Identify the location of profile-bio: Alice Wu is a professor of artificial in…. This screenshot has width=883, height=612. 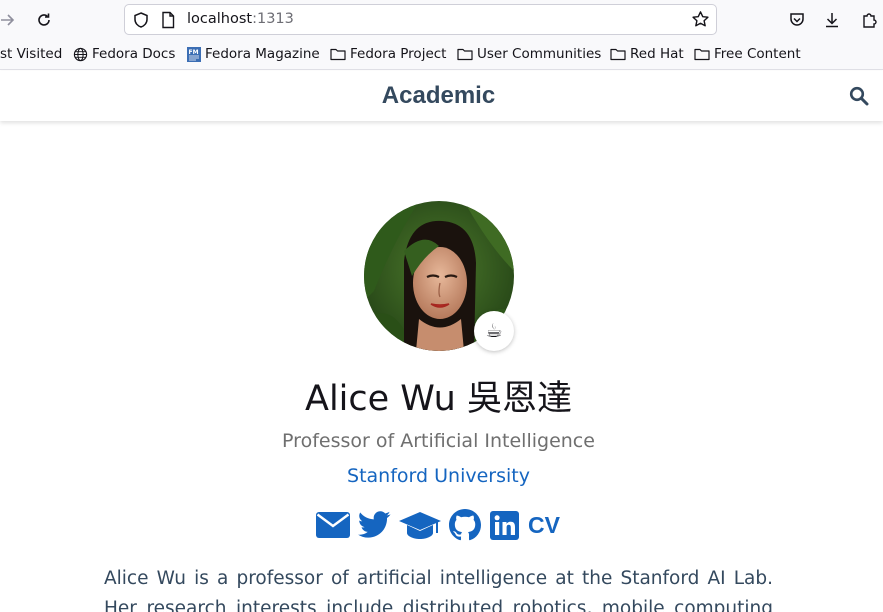
(438, 590).